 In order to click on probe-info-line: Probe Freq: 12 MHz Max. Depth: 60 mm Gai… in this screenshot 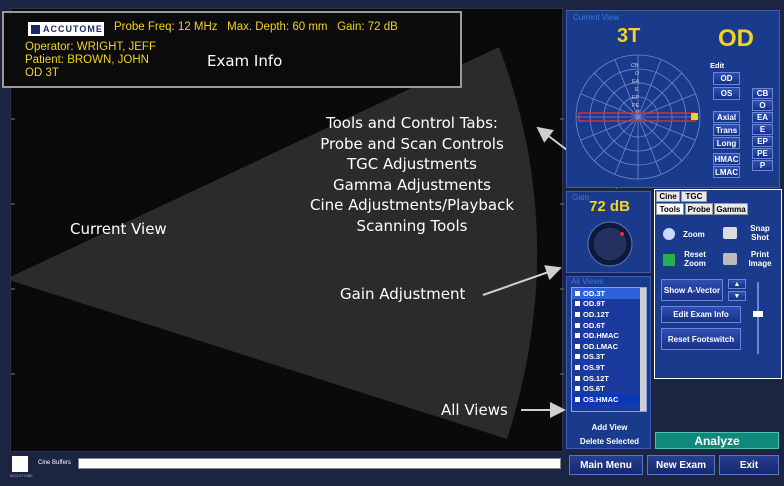, I will do `click(256, 27)`.